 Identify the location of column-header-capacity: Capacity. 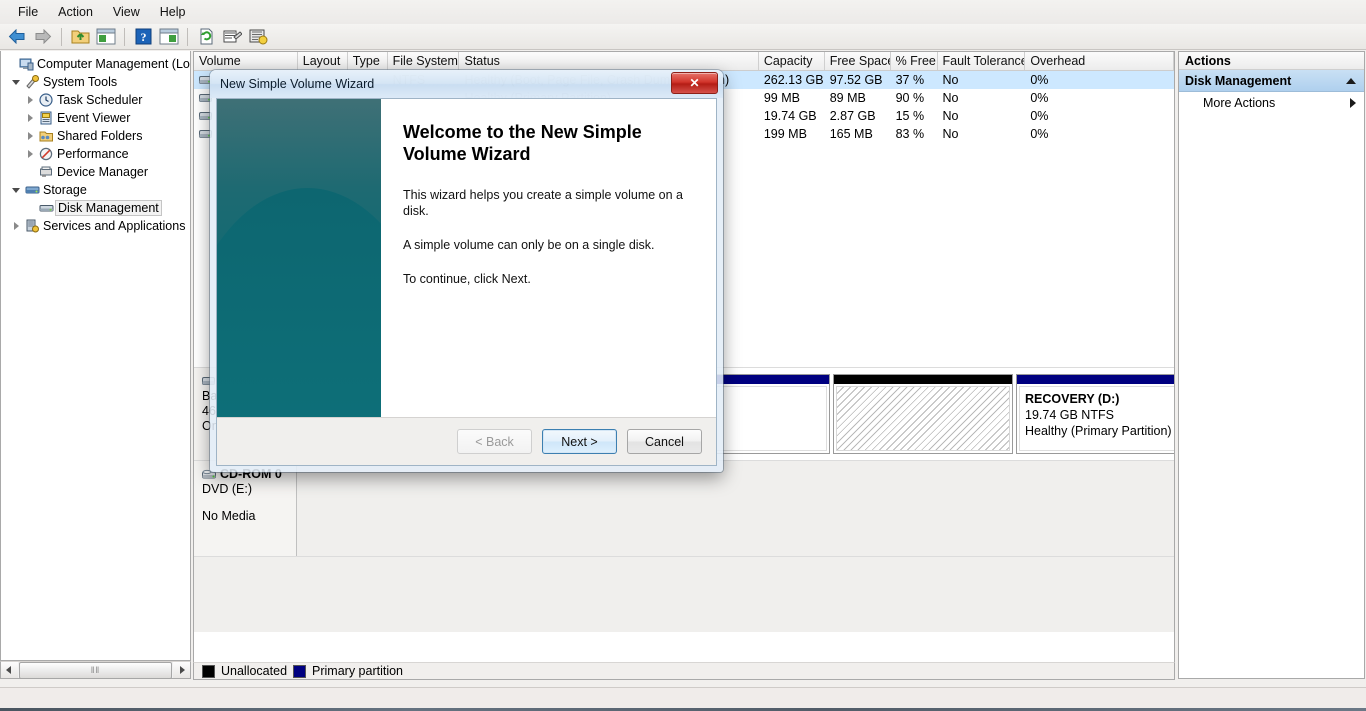
(792, 61).